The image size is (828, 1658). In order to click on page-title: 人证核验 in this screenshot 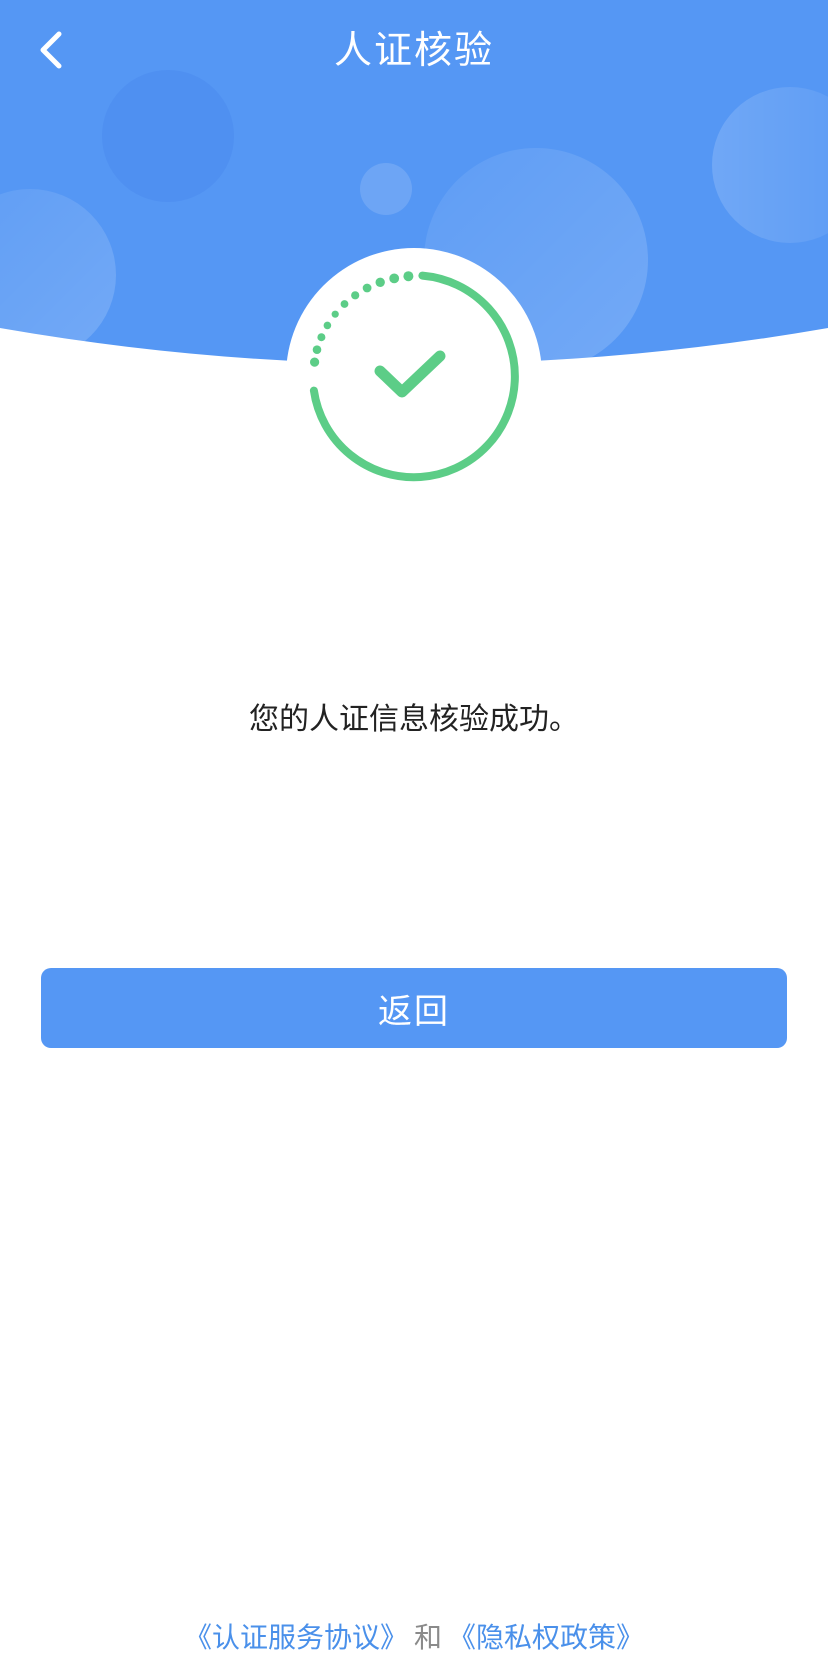, I will do `click(413, 50)`.